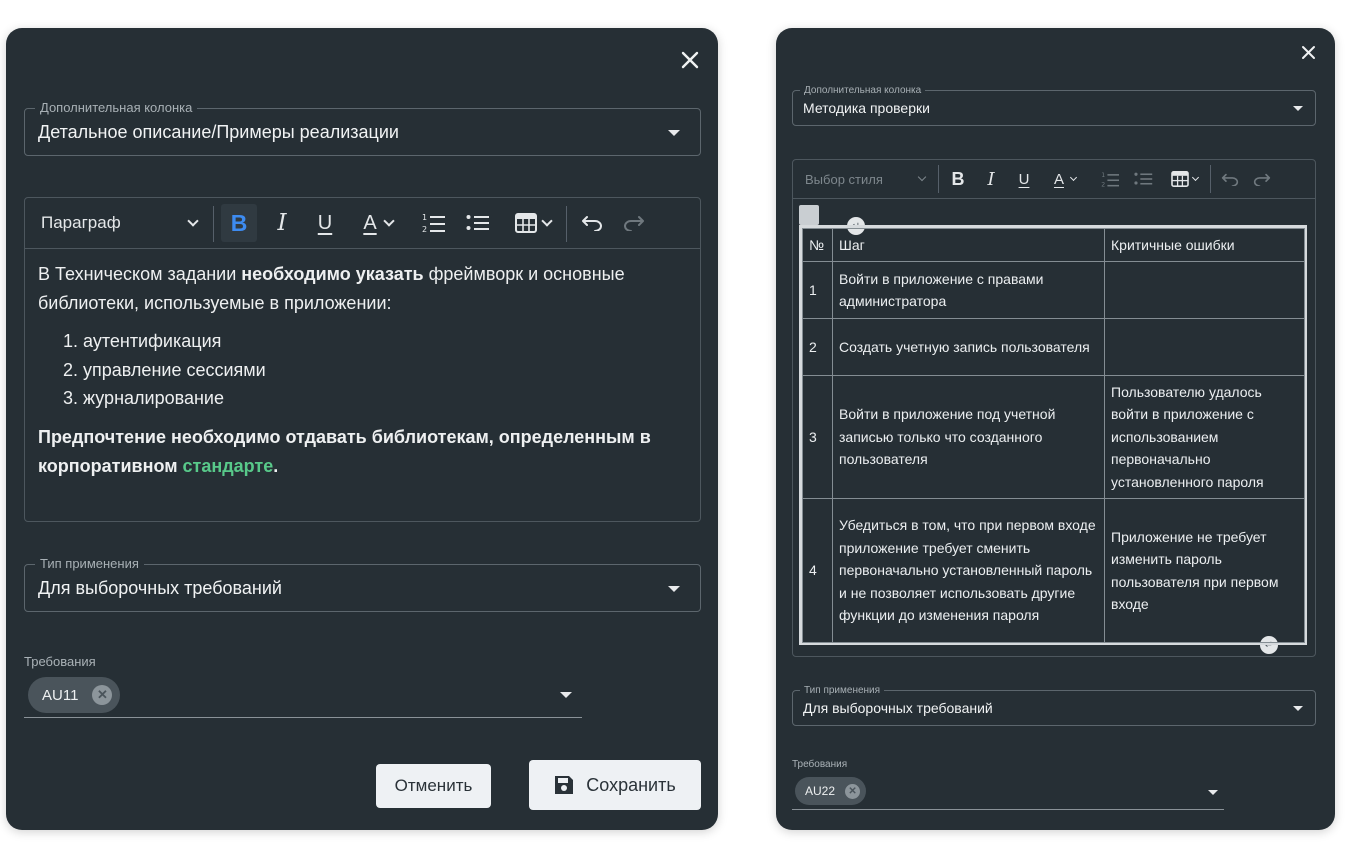 This screenshot has width=1367, height=850. Describe the element at coordinates (817, 570) in the screenshot. I see `row-number-cell: 4` at that location.